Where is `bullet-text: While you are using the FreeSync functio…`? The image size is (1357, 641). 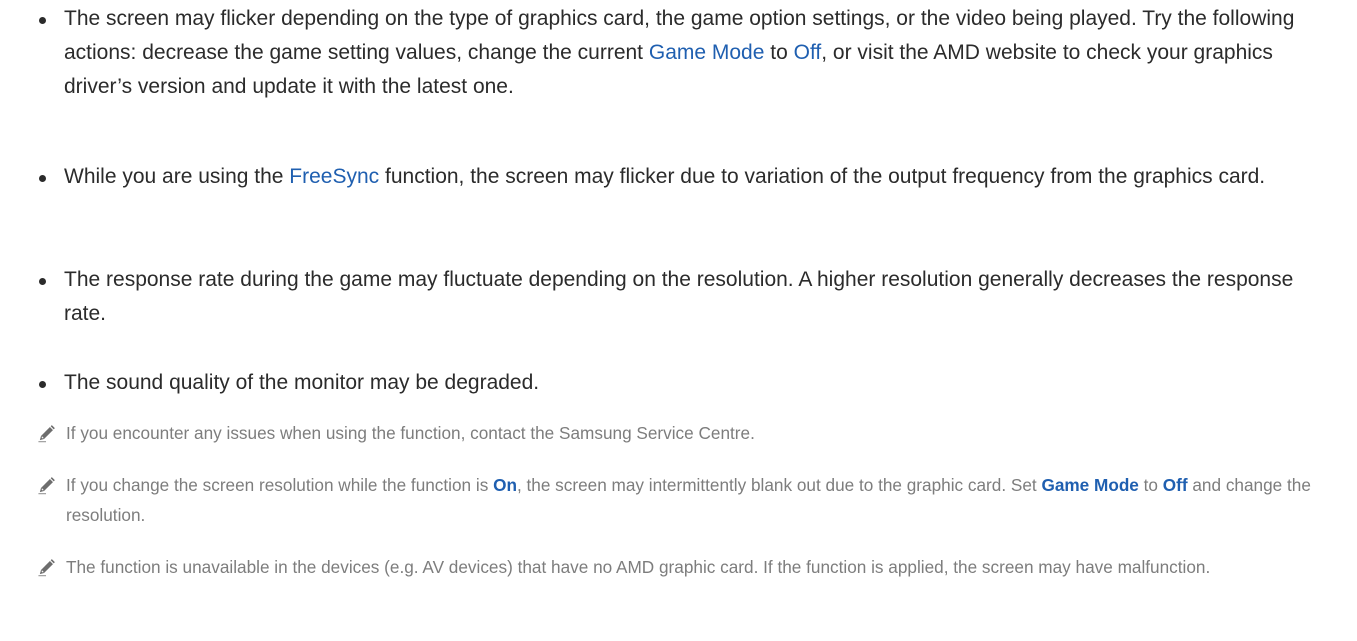 bullet-text: While you are using the FreeSync functio… is located at coordinates (665, 176).